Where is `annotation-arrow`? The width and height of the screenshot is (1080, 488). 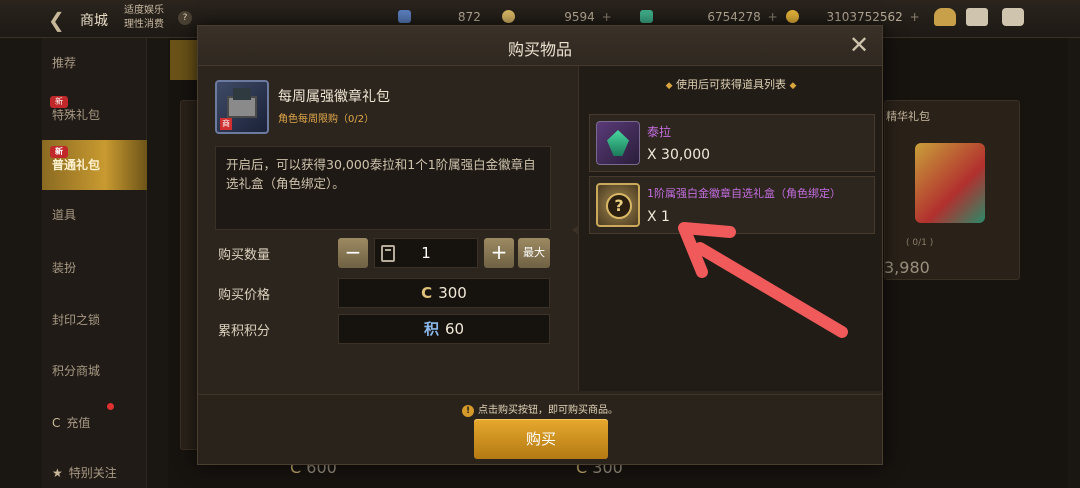
annotation-arrow is located at coordinates (763, 280).